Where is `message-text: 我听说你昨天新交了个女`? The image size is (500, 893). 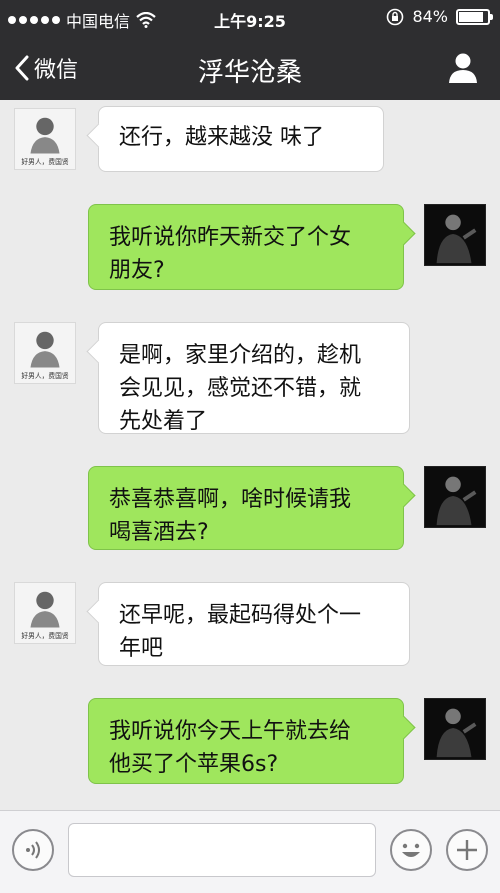 message-text: 我听说你昨天新交了个女 is located at coordinates (230, 237).